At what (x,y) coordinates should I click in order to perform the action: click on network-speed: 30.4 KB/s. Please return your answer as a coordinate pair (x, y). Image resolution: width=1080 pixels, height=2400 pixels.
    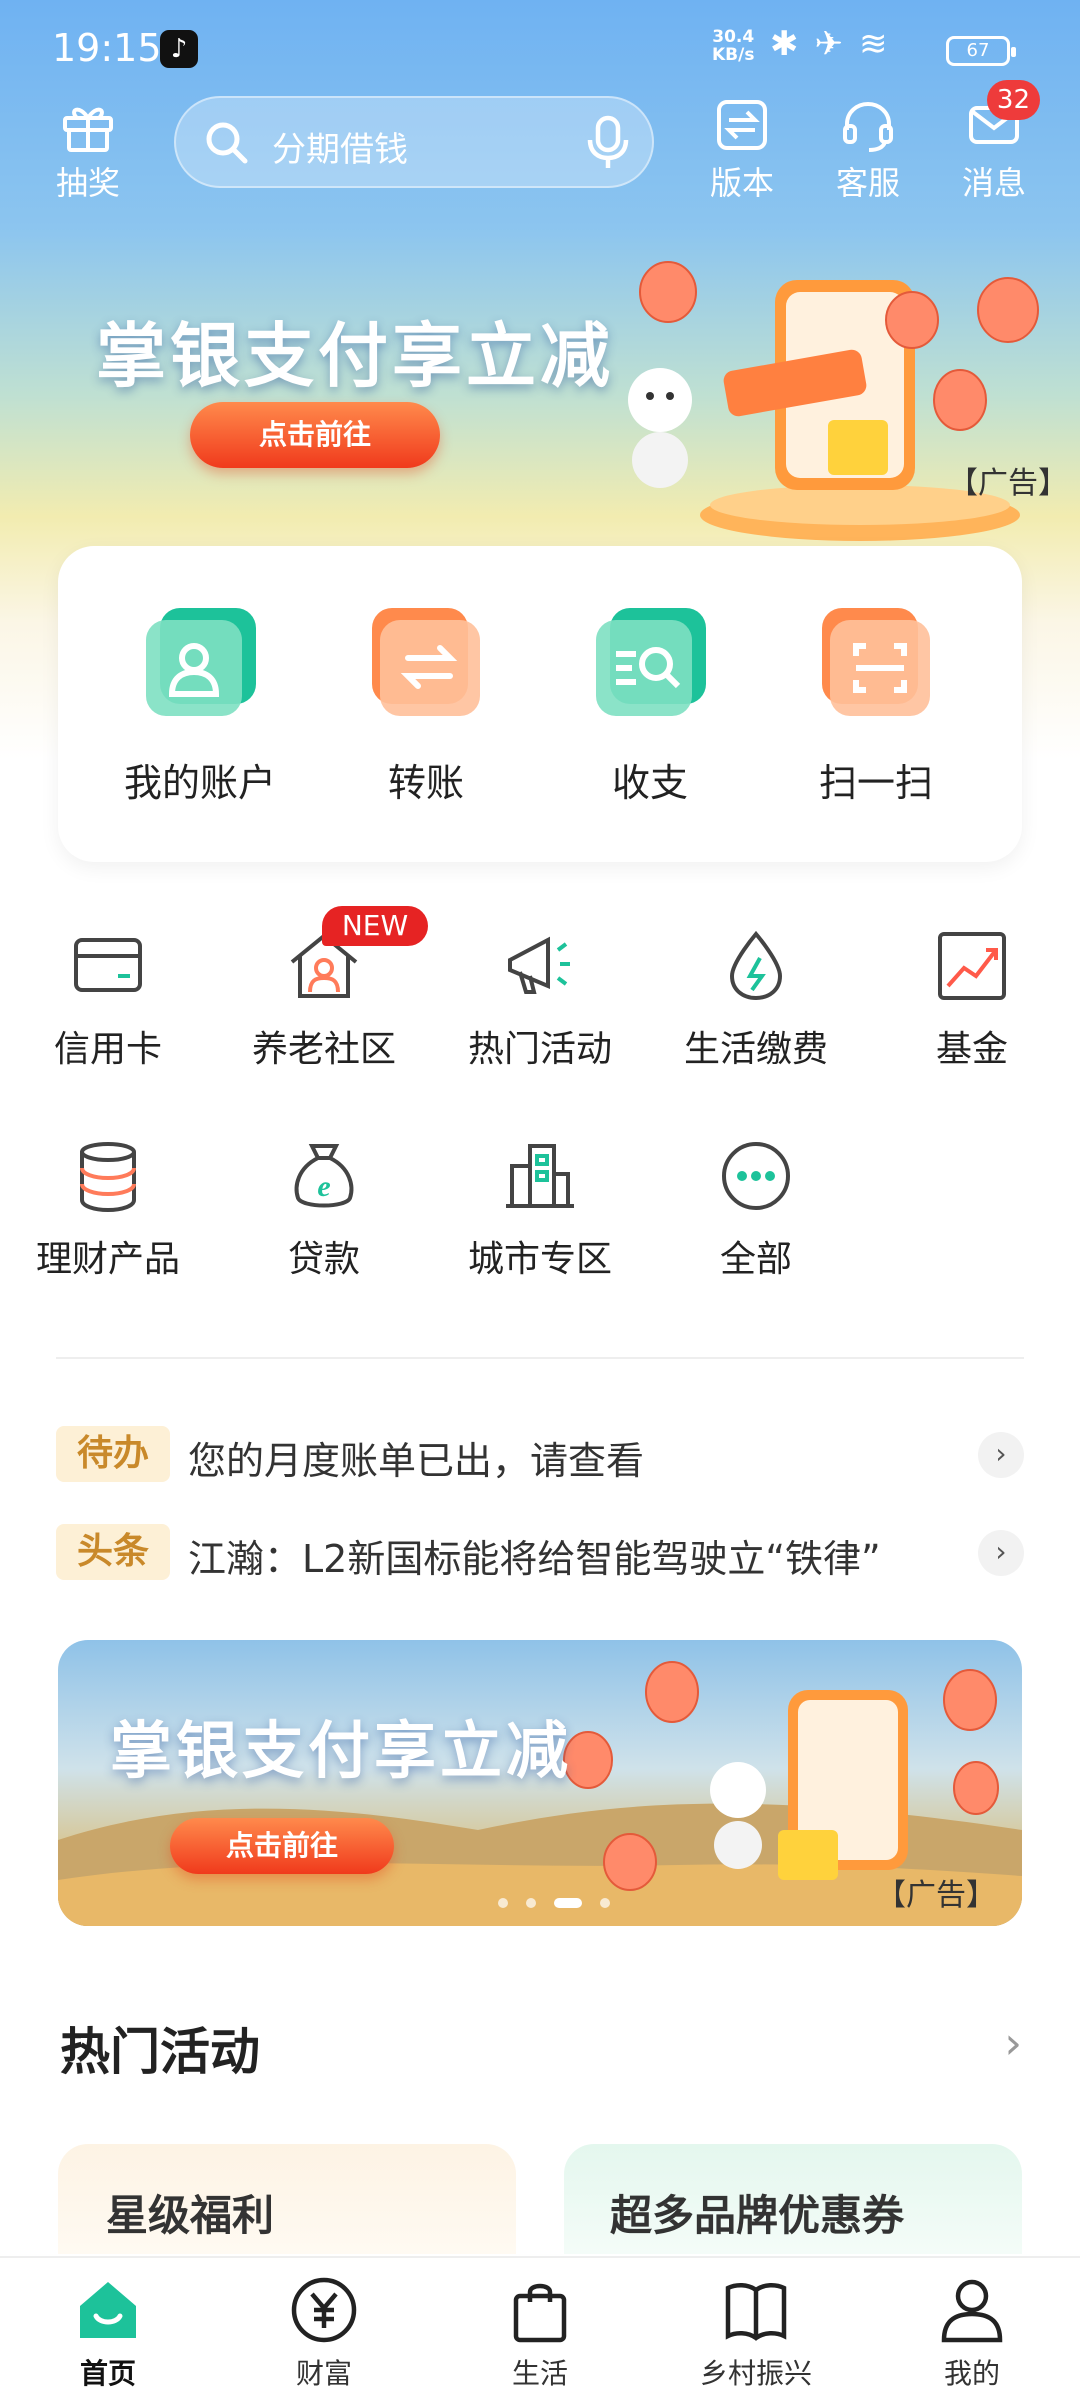
    Looking at the image, I should click on (733, 46).